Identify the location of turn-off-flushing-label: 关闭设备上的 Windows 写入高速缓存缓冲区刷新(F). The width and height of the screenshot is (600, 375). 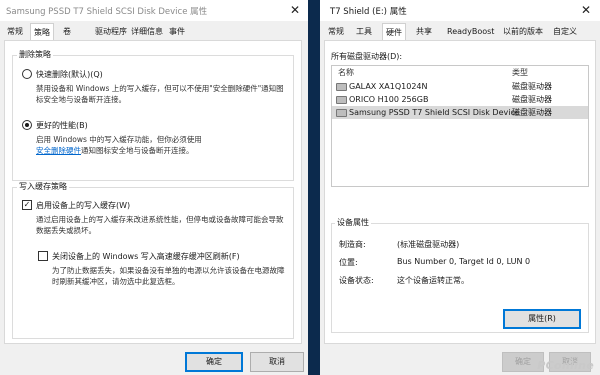
(146, 256).